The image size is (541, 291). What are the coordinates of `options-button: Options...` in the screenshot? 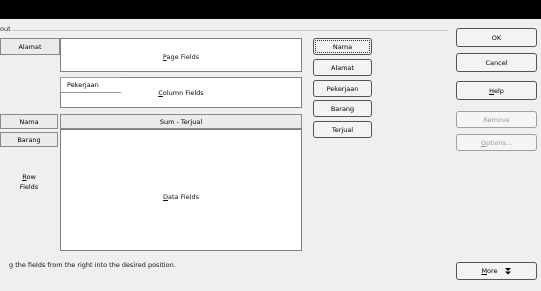 It's located at (496, 142).